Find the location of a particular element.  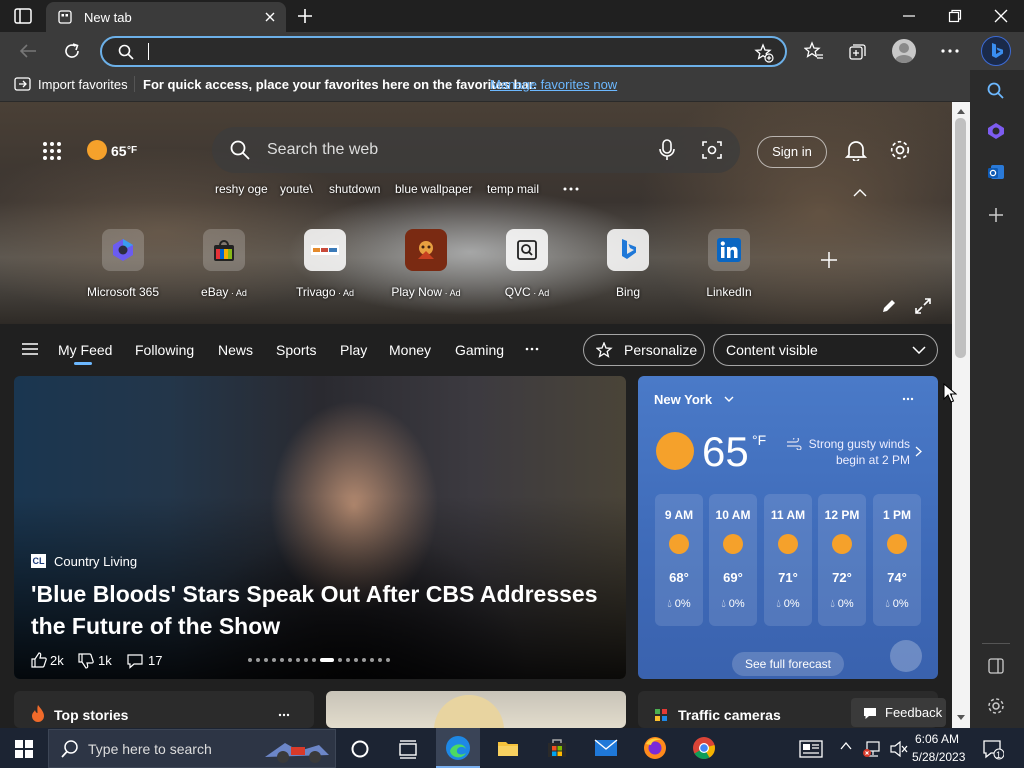

quick-link-bing: Bing is located at coordinates (628, 264).